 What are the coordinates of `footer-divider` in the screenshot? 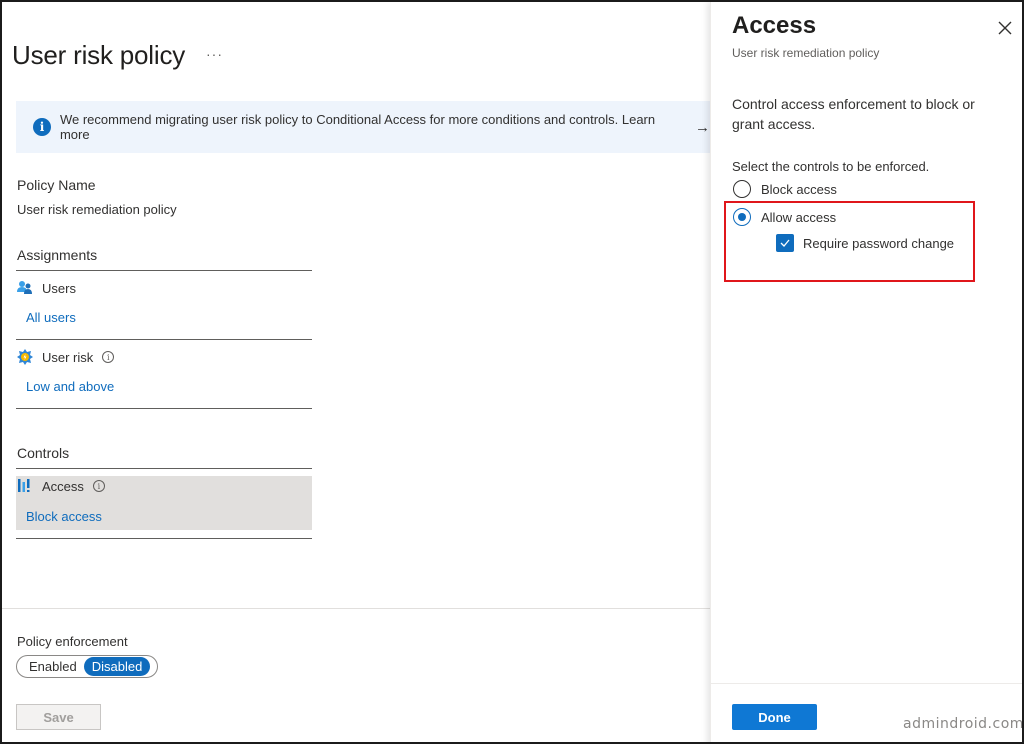 It's located at (356, 608).